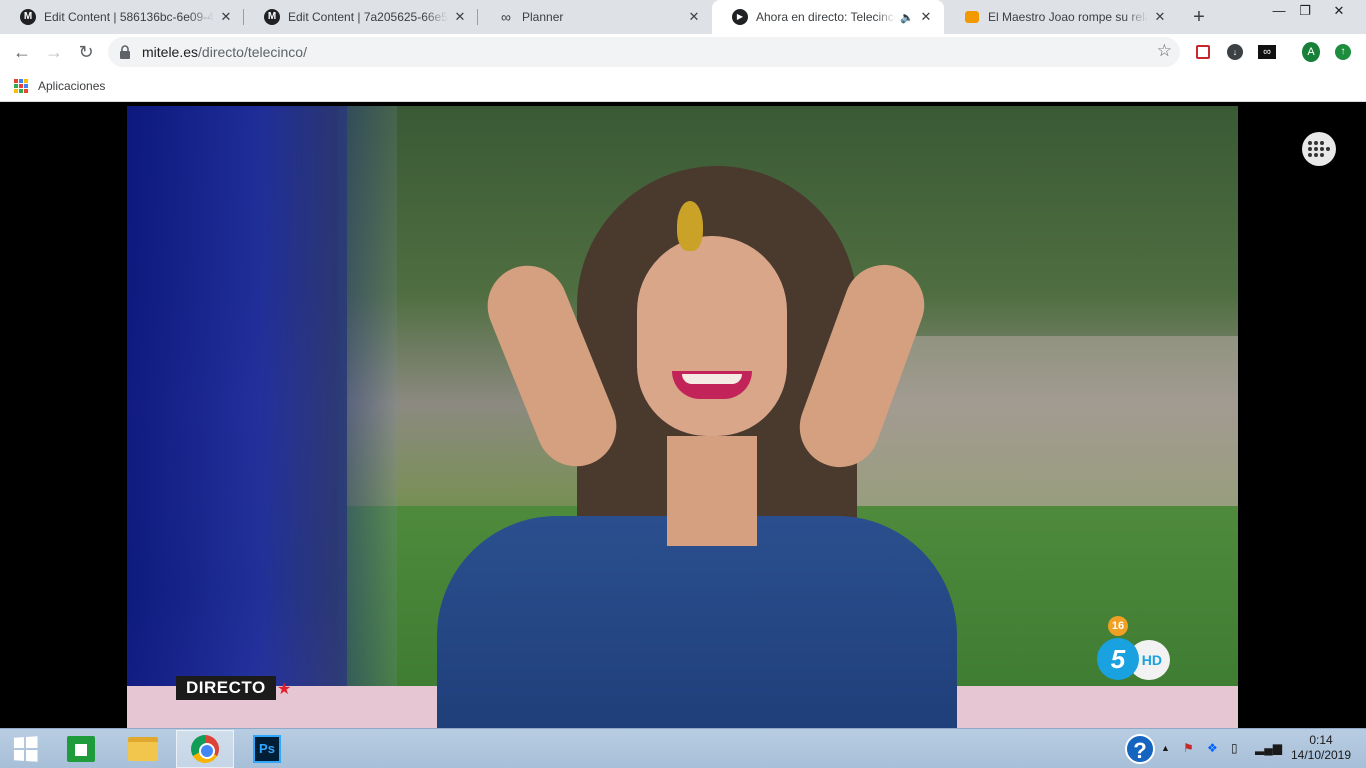 The image size is (1366, 768). Describe the element at coordinates (21, 86) in the screenshot. I see `apps-grid-icon` at that location.